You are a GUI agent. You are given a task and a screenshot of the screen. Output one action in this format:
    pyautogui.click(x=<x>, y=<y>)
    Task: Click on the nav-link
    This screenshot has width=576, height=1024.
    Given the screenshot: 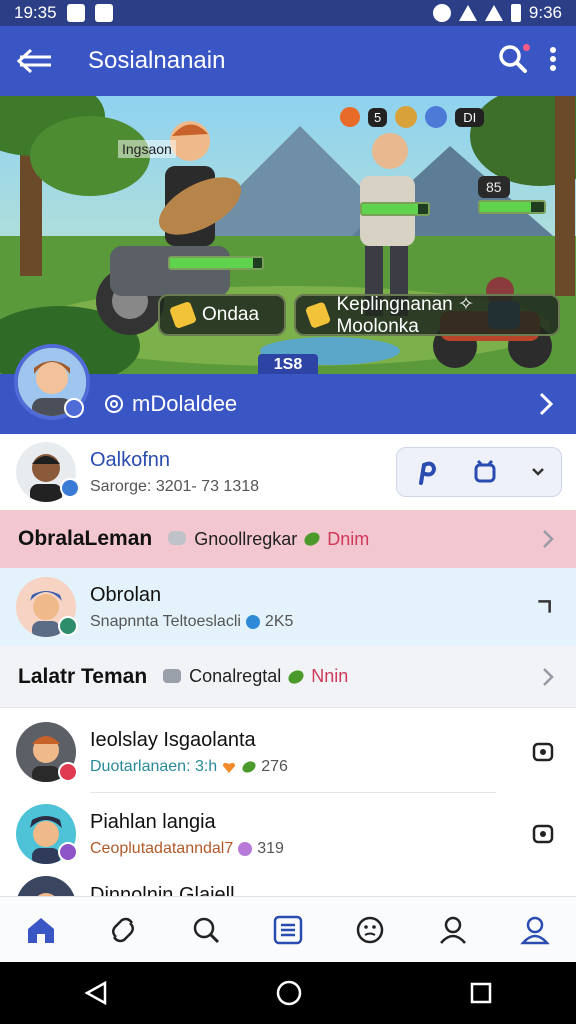 What is the action you would take?
    pyautogui.click(x=123, y=930)
    